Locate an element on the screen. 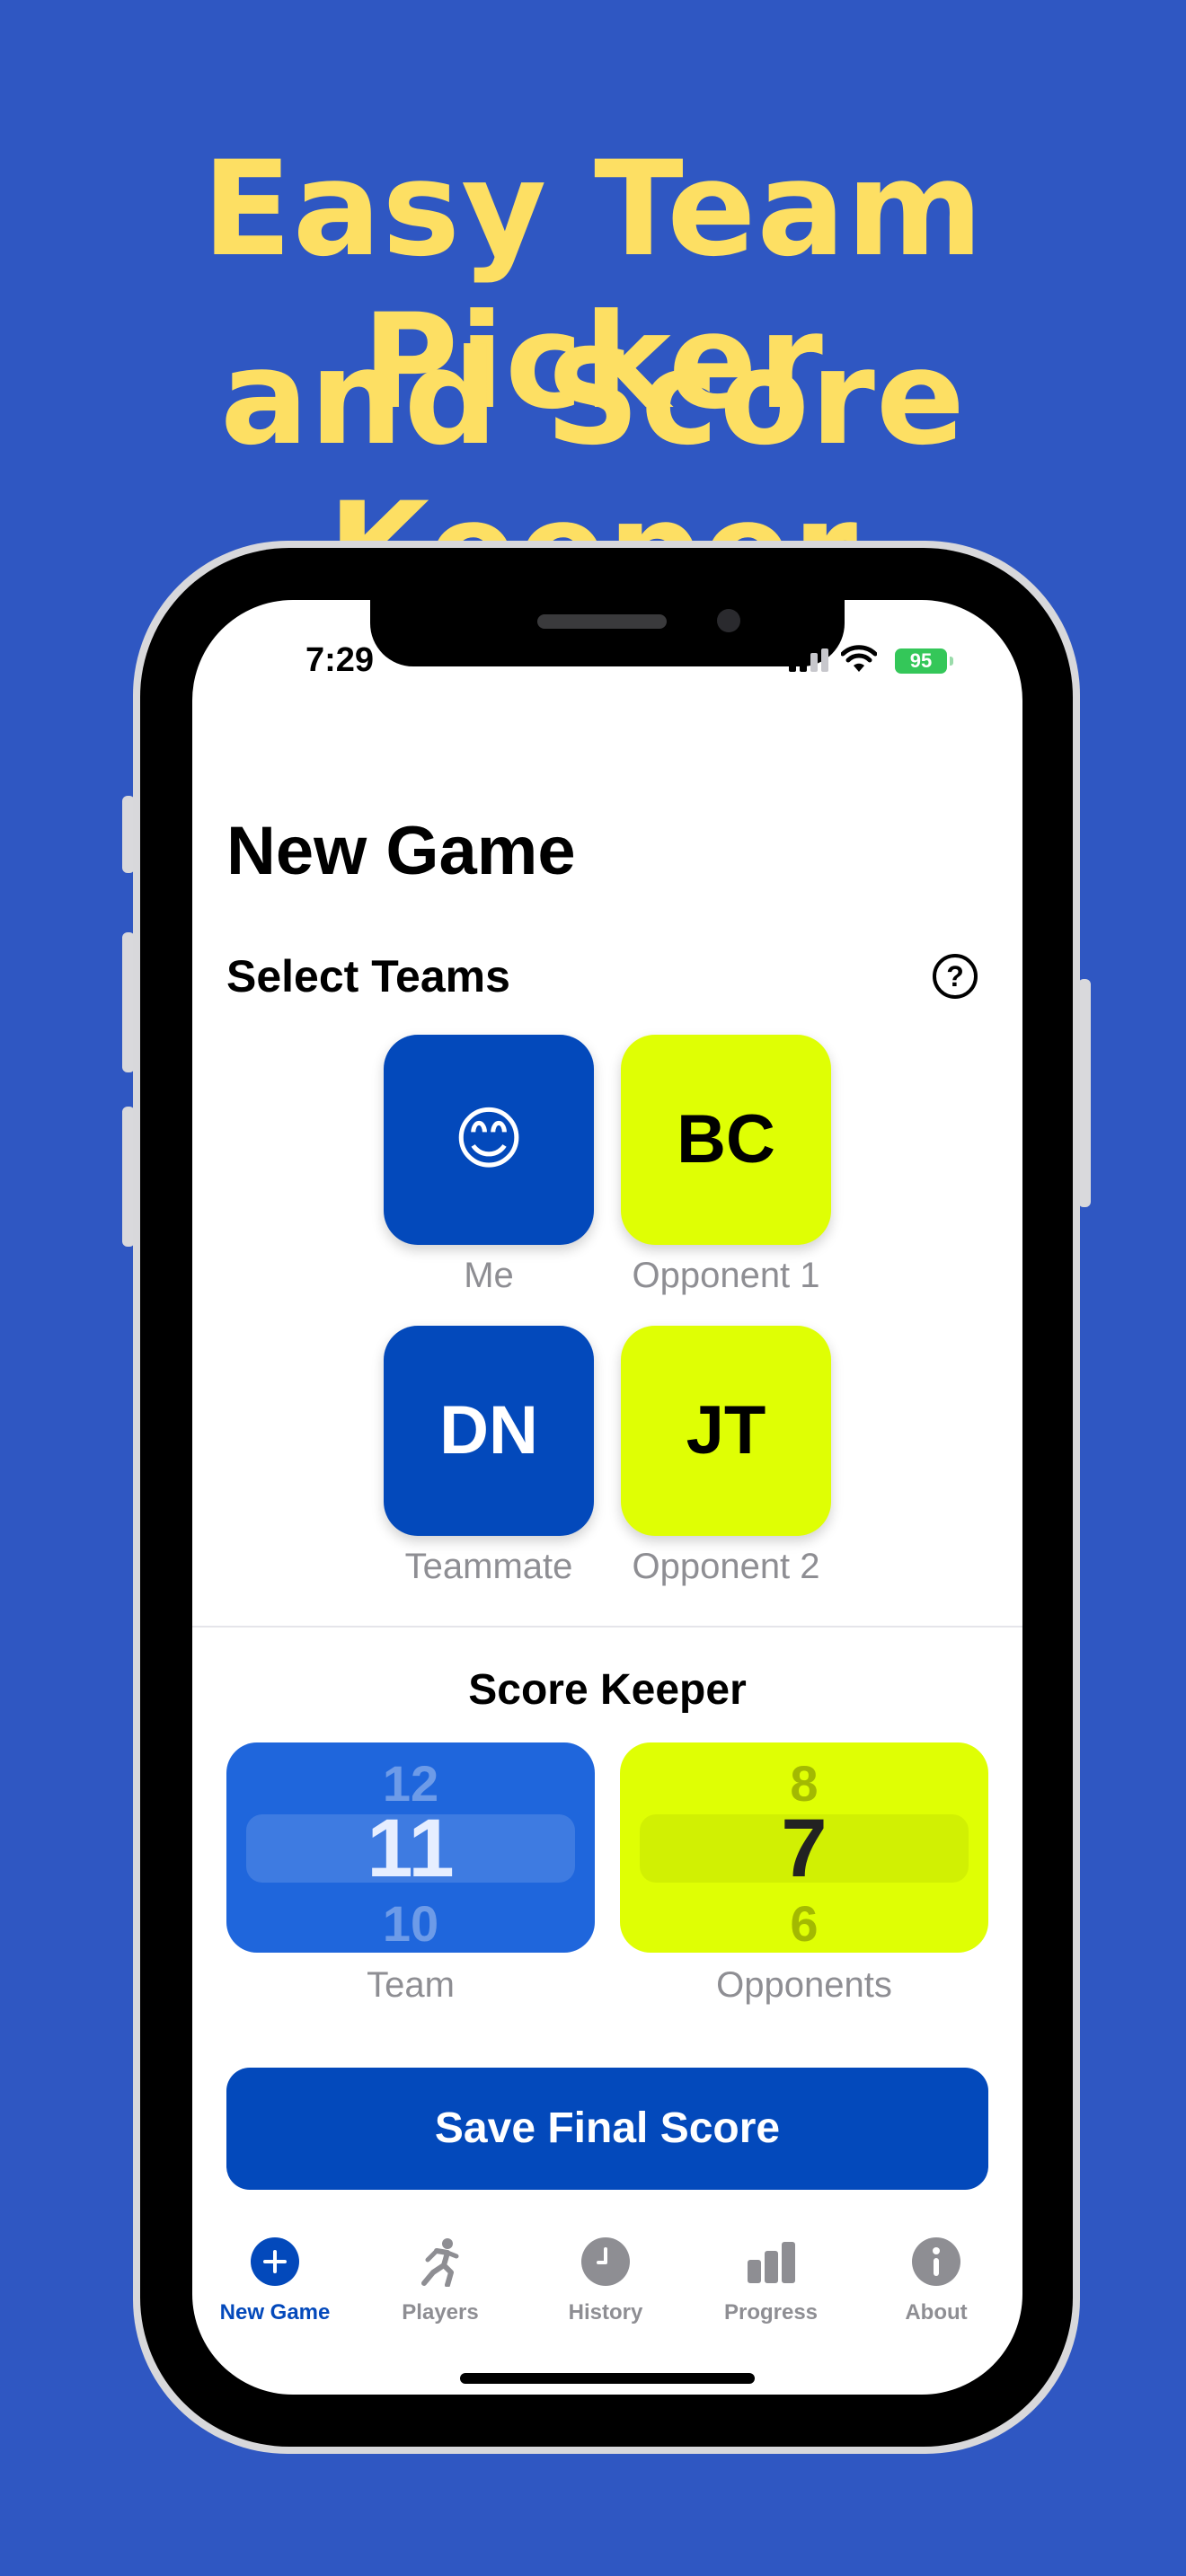  battery-indicator: 95 is located at coordinates (921, 661).